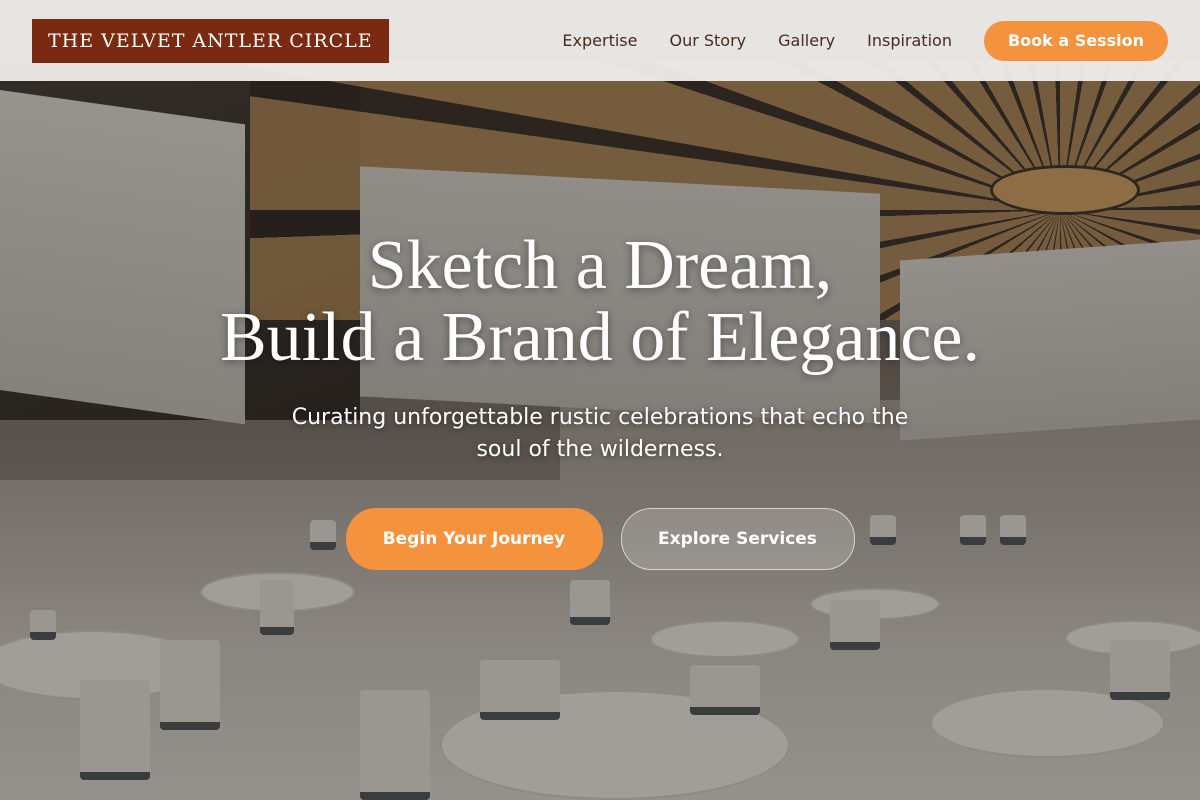 Image resolution: width=1200 pixels, height=800 pixels. What do you see at coordinates (210, 40) in the screenshot?
I see `brand-logo: THE VELVET ANTLER CIRCLE` at bounding box center [210, 40].